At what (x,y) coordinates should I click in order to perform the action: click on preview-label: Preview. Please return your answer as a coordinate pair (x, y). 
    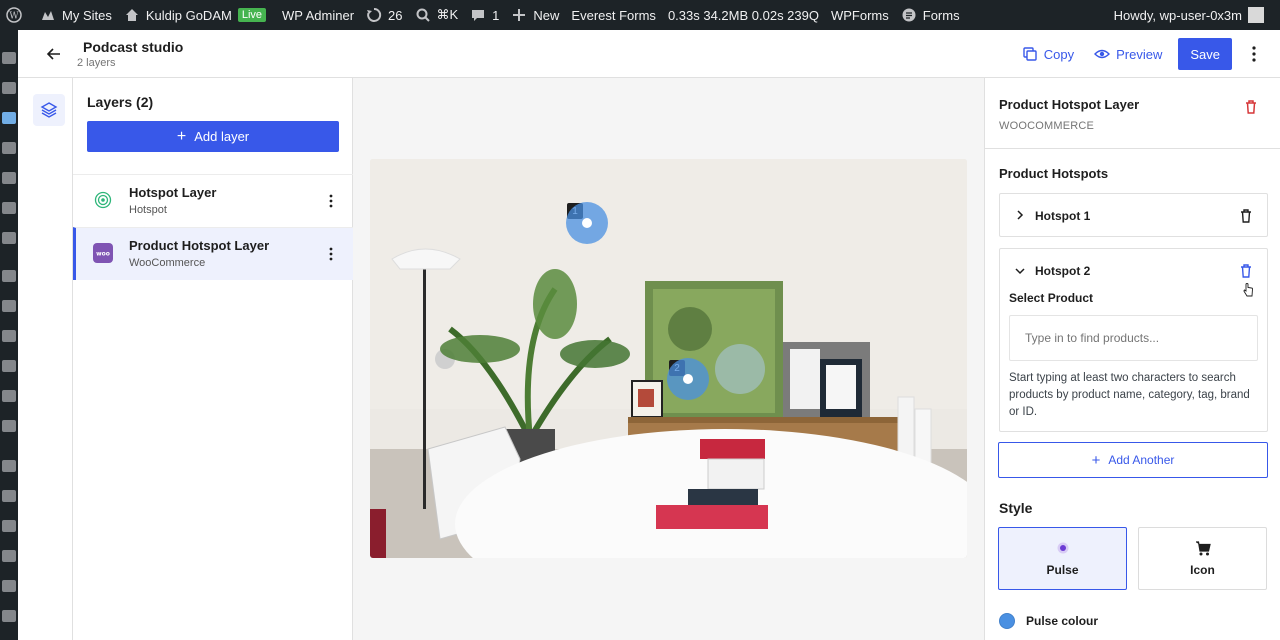
    Looking at the image, I should click on (1139, 54).